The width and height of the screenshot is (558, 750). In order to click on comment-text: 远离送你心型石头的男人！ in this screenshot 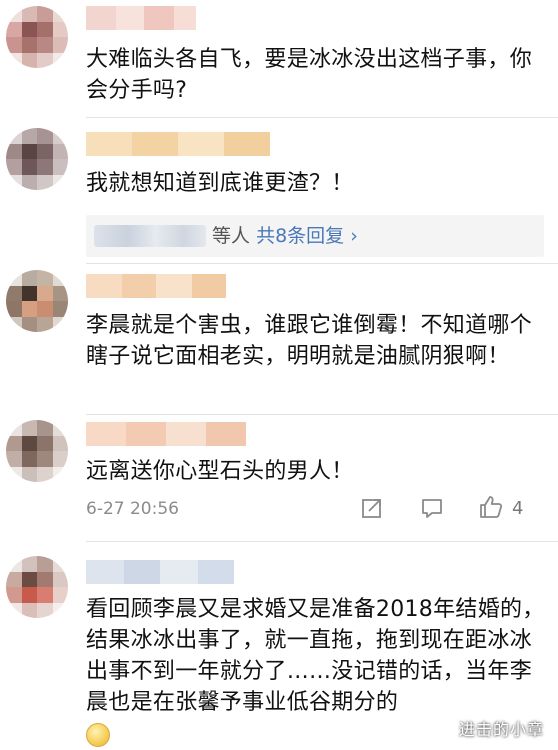, I will do `click(220, 471)`.